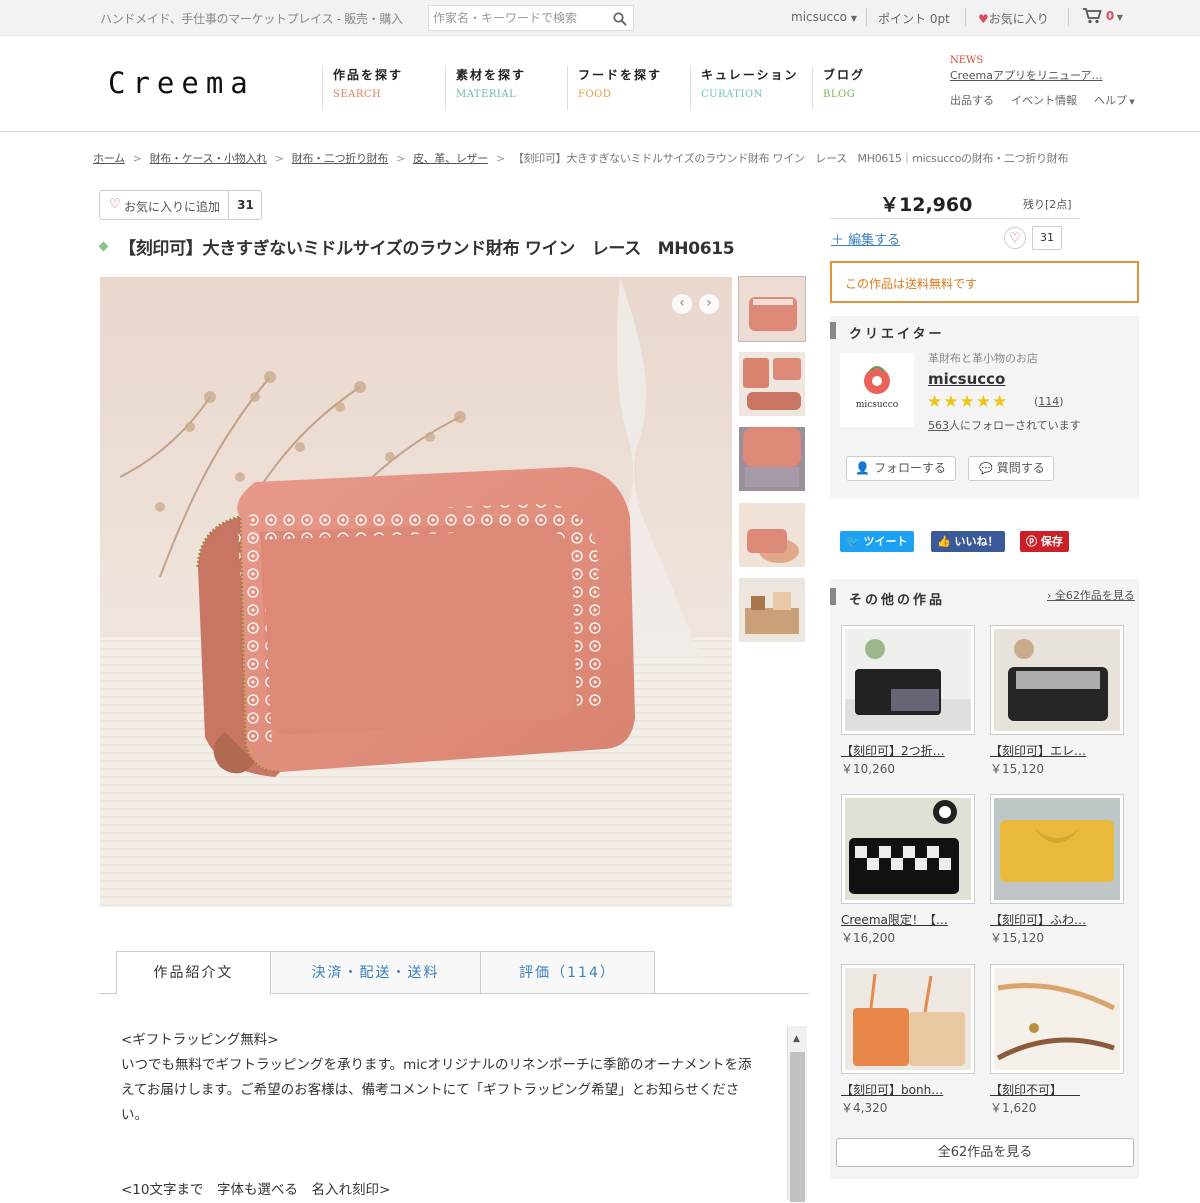 The image size is (1200, 1203). I want to click on search-box, so click(531, 18).